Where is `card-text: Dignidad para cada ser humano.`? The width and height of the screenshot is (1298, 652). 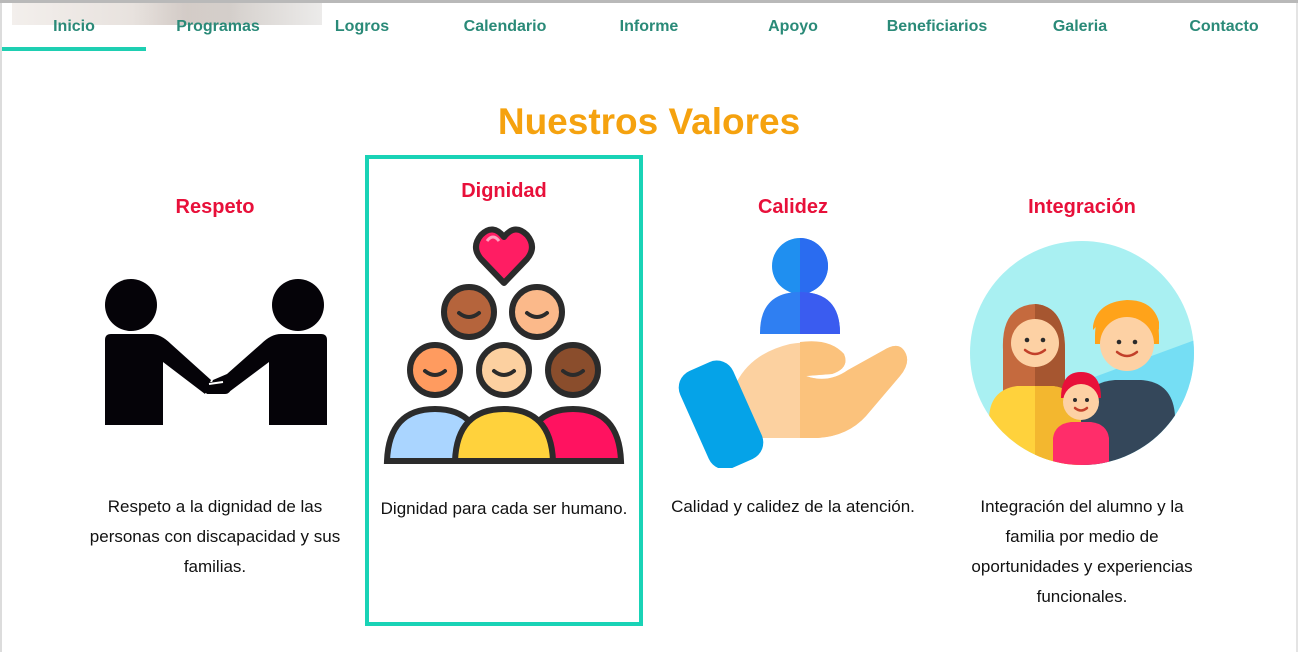
card-text: Dignidad para cada ser humano. is located at coordinates (504, 508).